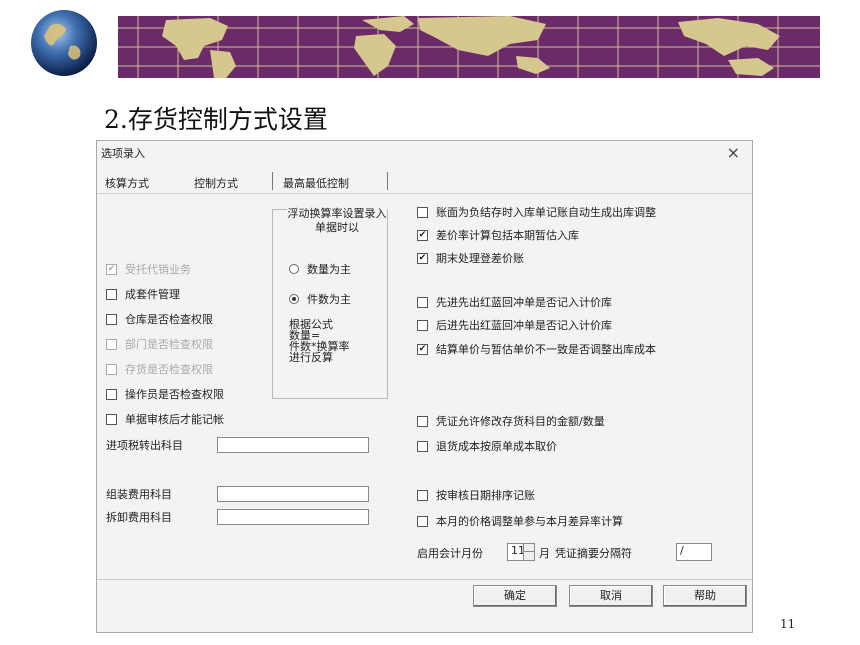 This screenshot has height=645, width=860. I want to click on dialog-title: 选项录入, so click(123, 153).